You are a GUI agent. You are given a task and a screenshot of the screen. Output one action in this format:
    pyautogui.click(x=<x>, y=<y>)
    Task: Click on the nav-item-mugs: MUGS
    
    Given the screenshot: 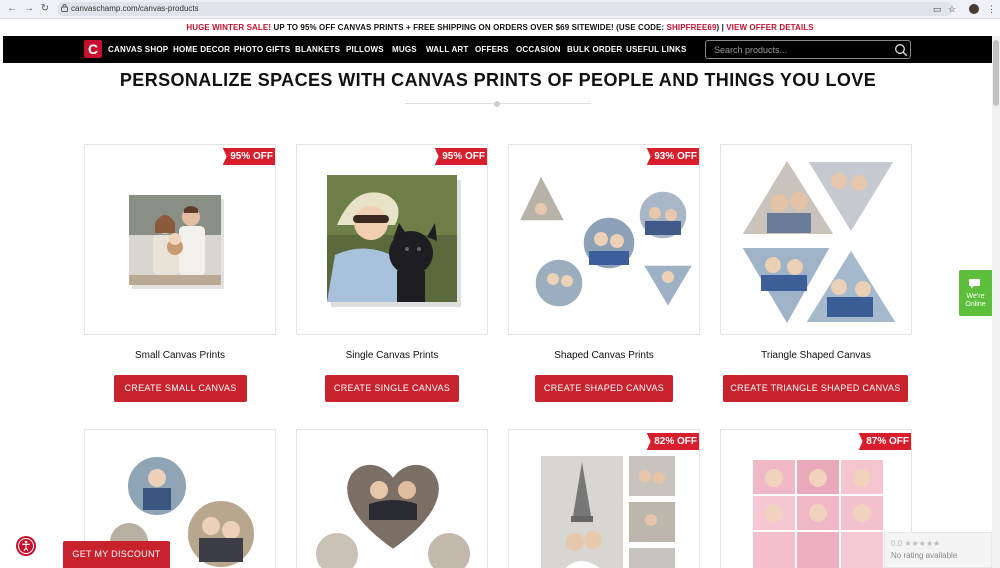 What is the action you would take?
    pyautogui.click(x=404, y=49)
    